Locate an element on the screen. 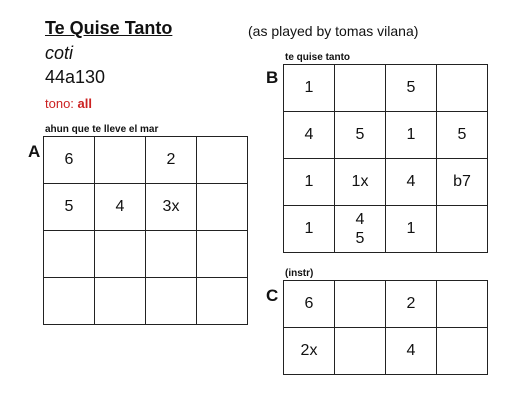 Image resolution: width=513 pixels, height=407 pixels. grid-cell: b7 is located at coordinates (462, 182).